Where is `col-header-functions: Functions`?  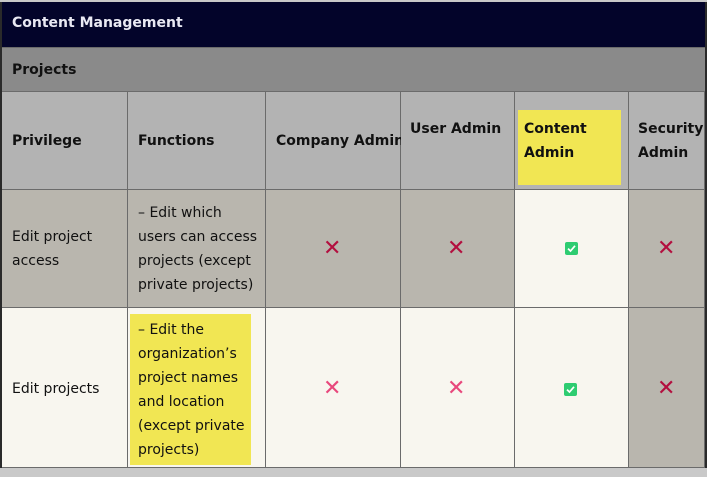
col-header-functions: Functions is located at coordinates (197, 141).